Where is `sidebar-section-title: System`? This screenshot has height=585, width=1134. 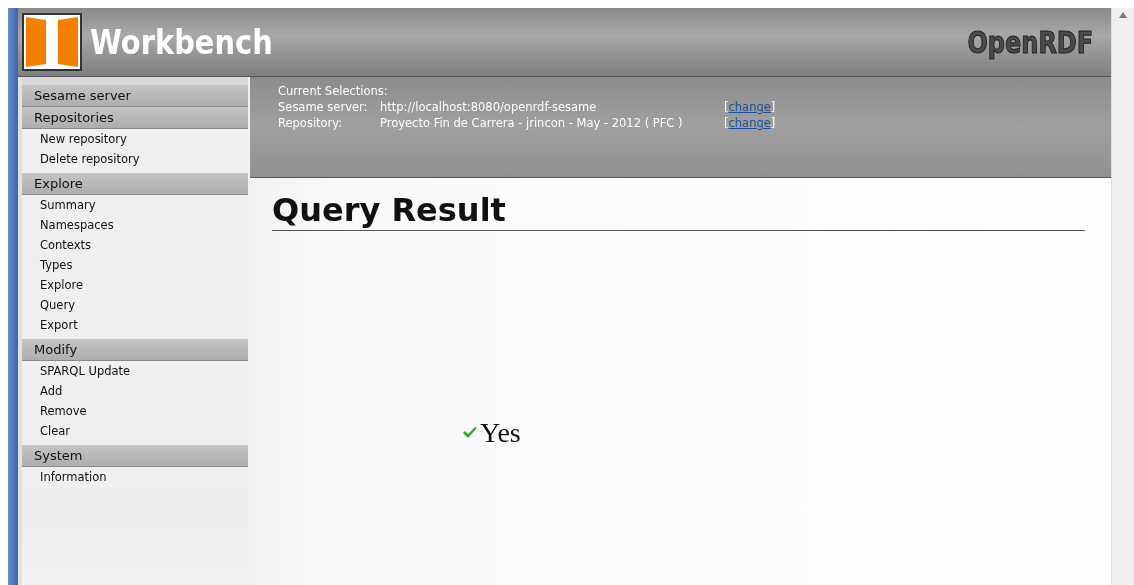
sidebar-section-title: System is located at coordinates (135, 456).